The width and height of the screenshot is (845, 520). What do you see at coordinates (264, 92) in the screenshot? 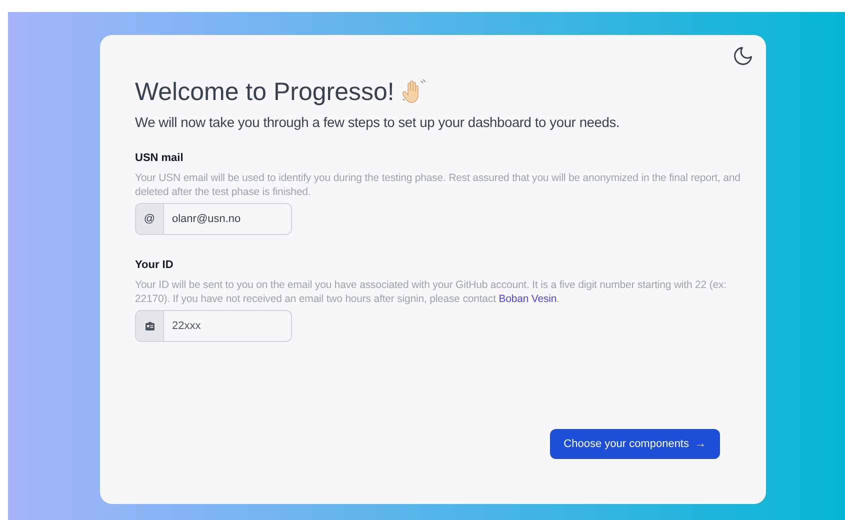
I see `page-title: Welcome to Progresso!` at bounding box center [264, 92].